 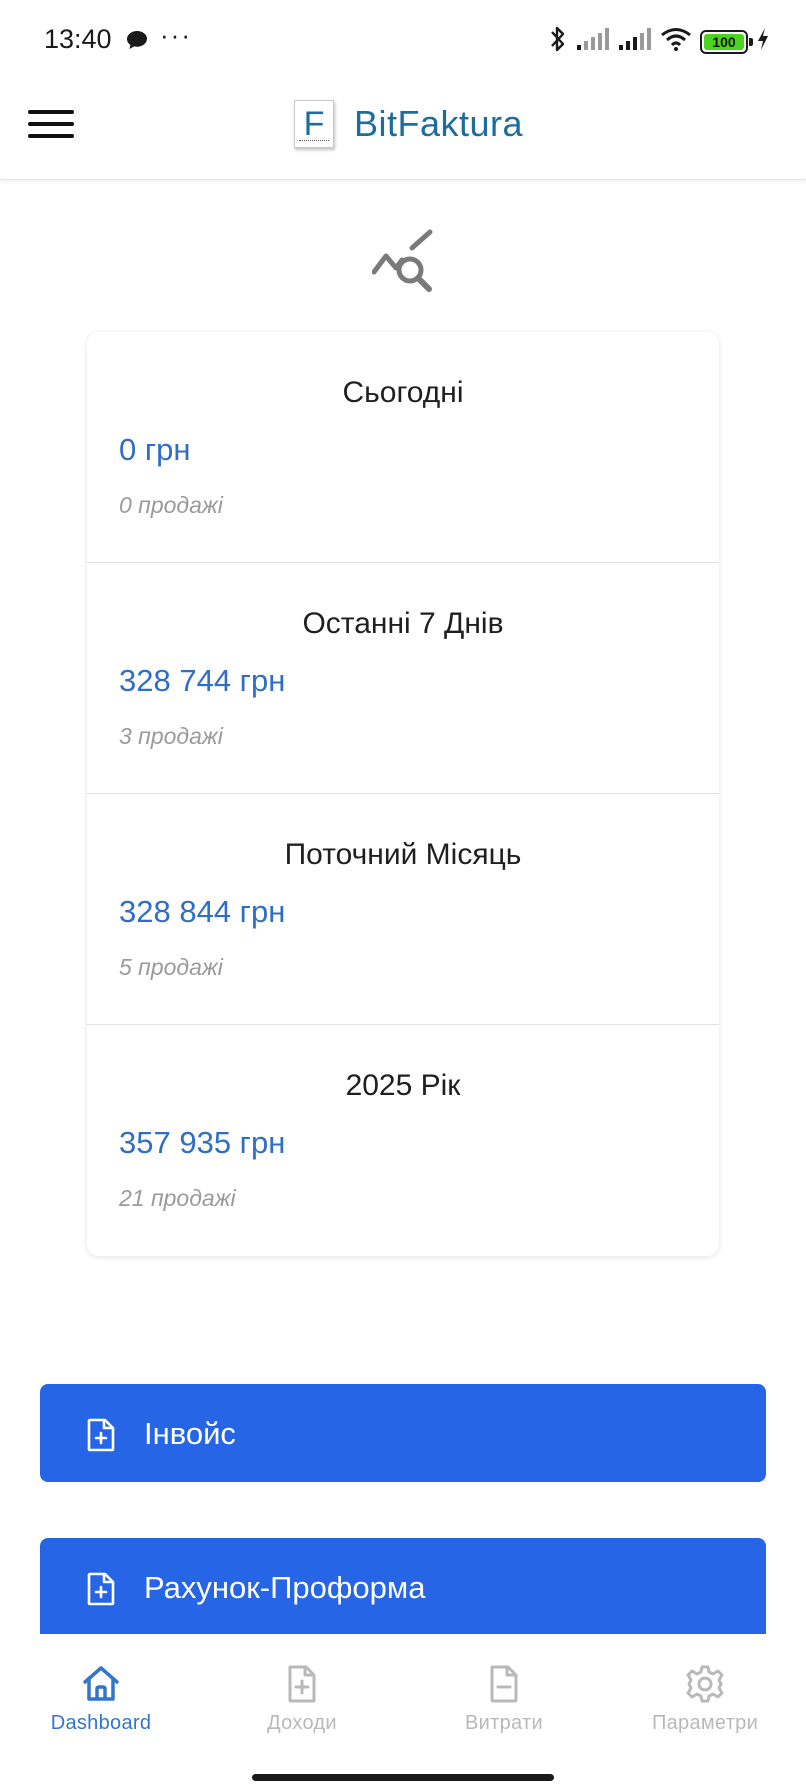 What do you see at coordinates (190, 1433) in the screenshot?
I see `action-label: Інвойс` at bounding box center [190, 1433].